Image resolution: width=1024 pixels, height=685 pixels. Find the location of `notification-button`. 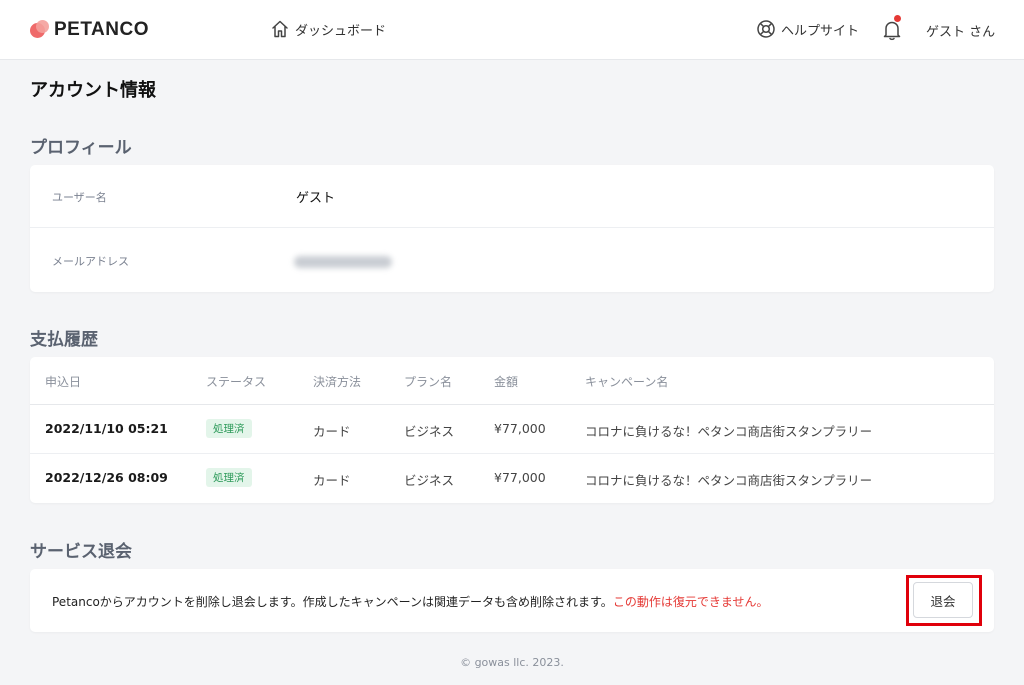

notification-button is located at coordinates (892, 28).